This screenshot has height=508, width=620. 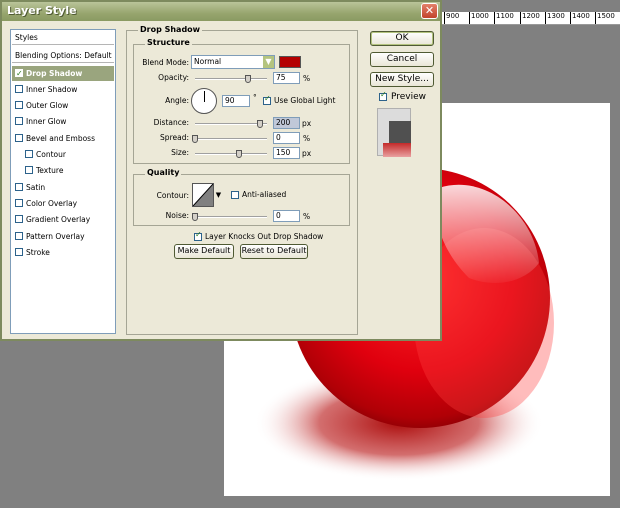 What do you see at coordinates (267, 99) in the screenshot?
I see `use-global-light-checkbox` at bounding box center [267, 99].